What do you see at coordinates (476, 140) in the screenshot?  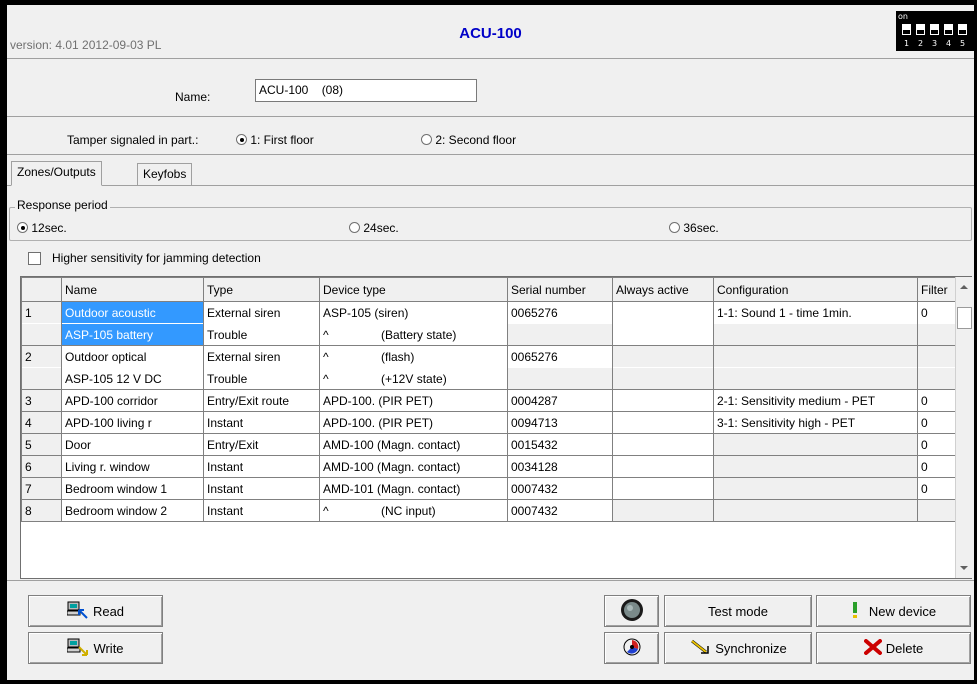 I see `tamper-option-label: 2: Second floor` at bounding box center [476, 140].